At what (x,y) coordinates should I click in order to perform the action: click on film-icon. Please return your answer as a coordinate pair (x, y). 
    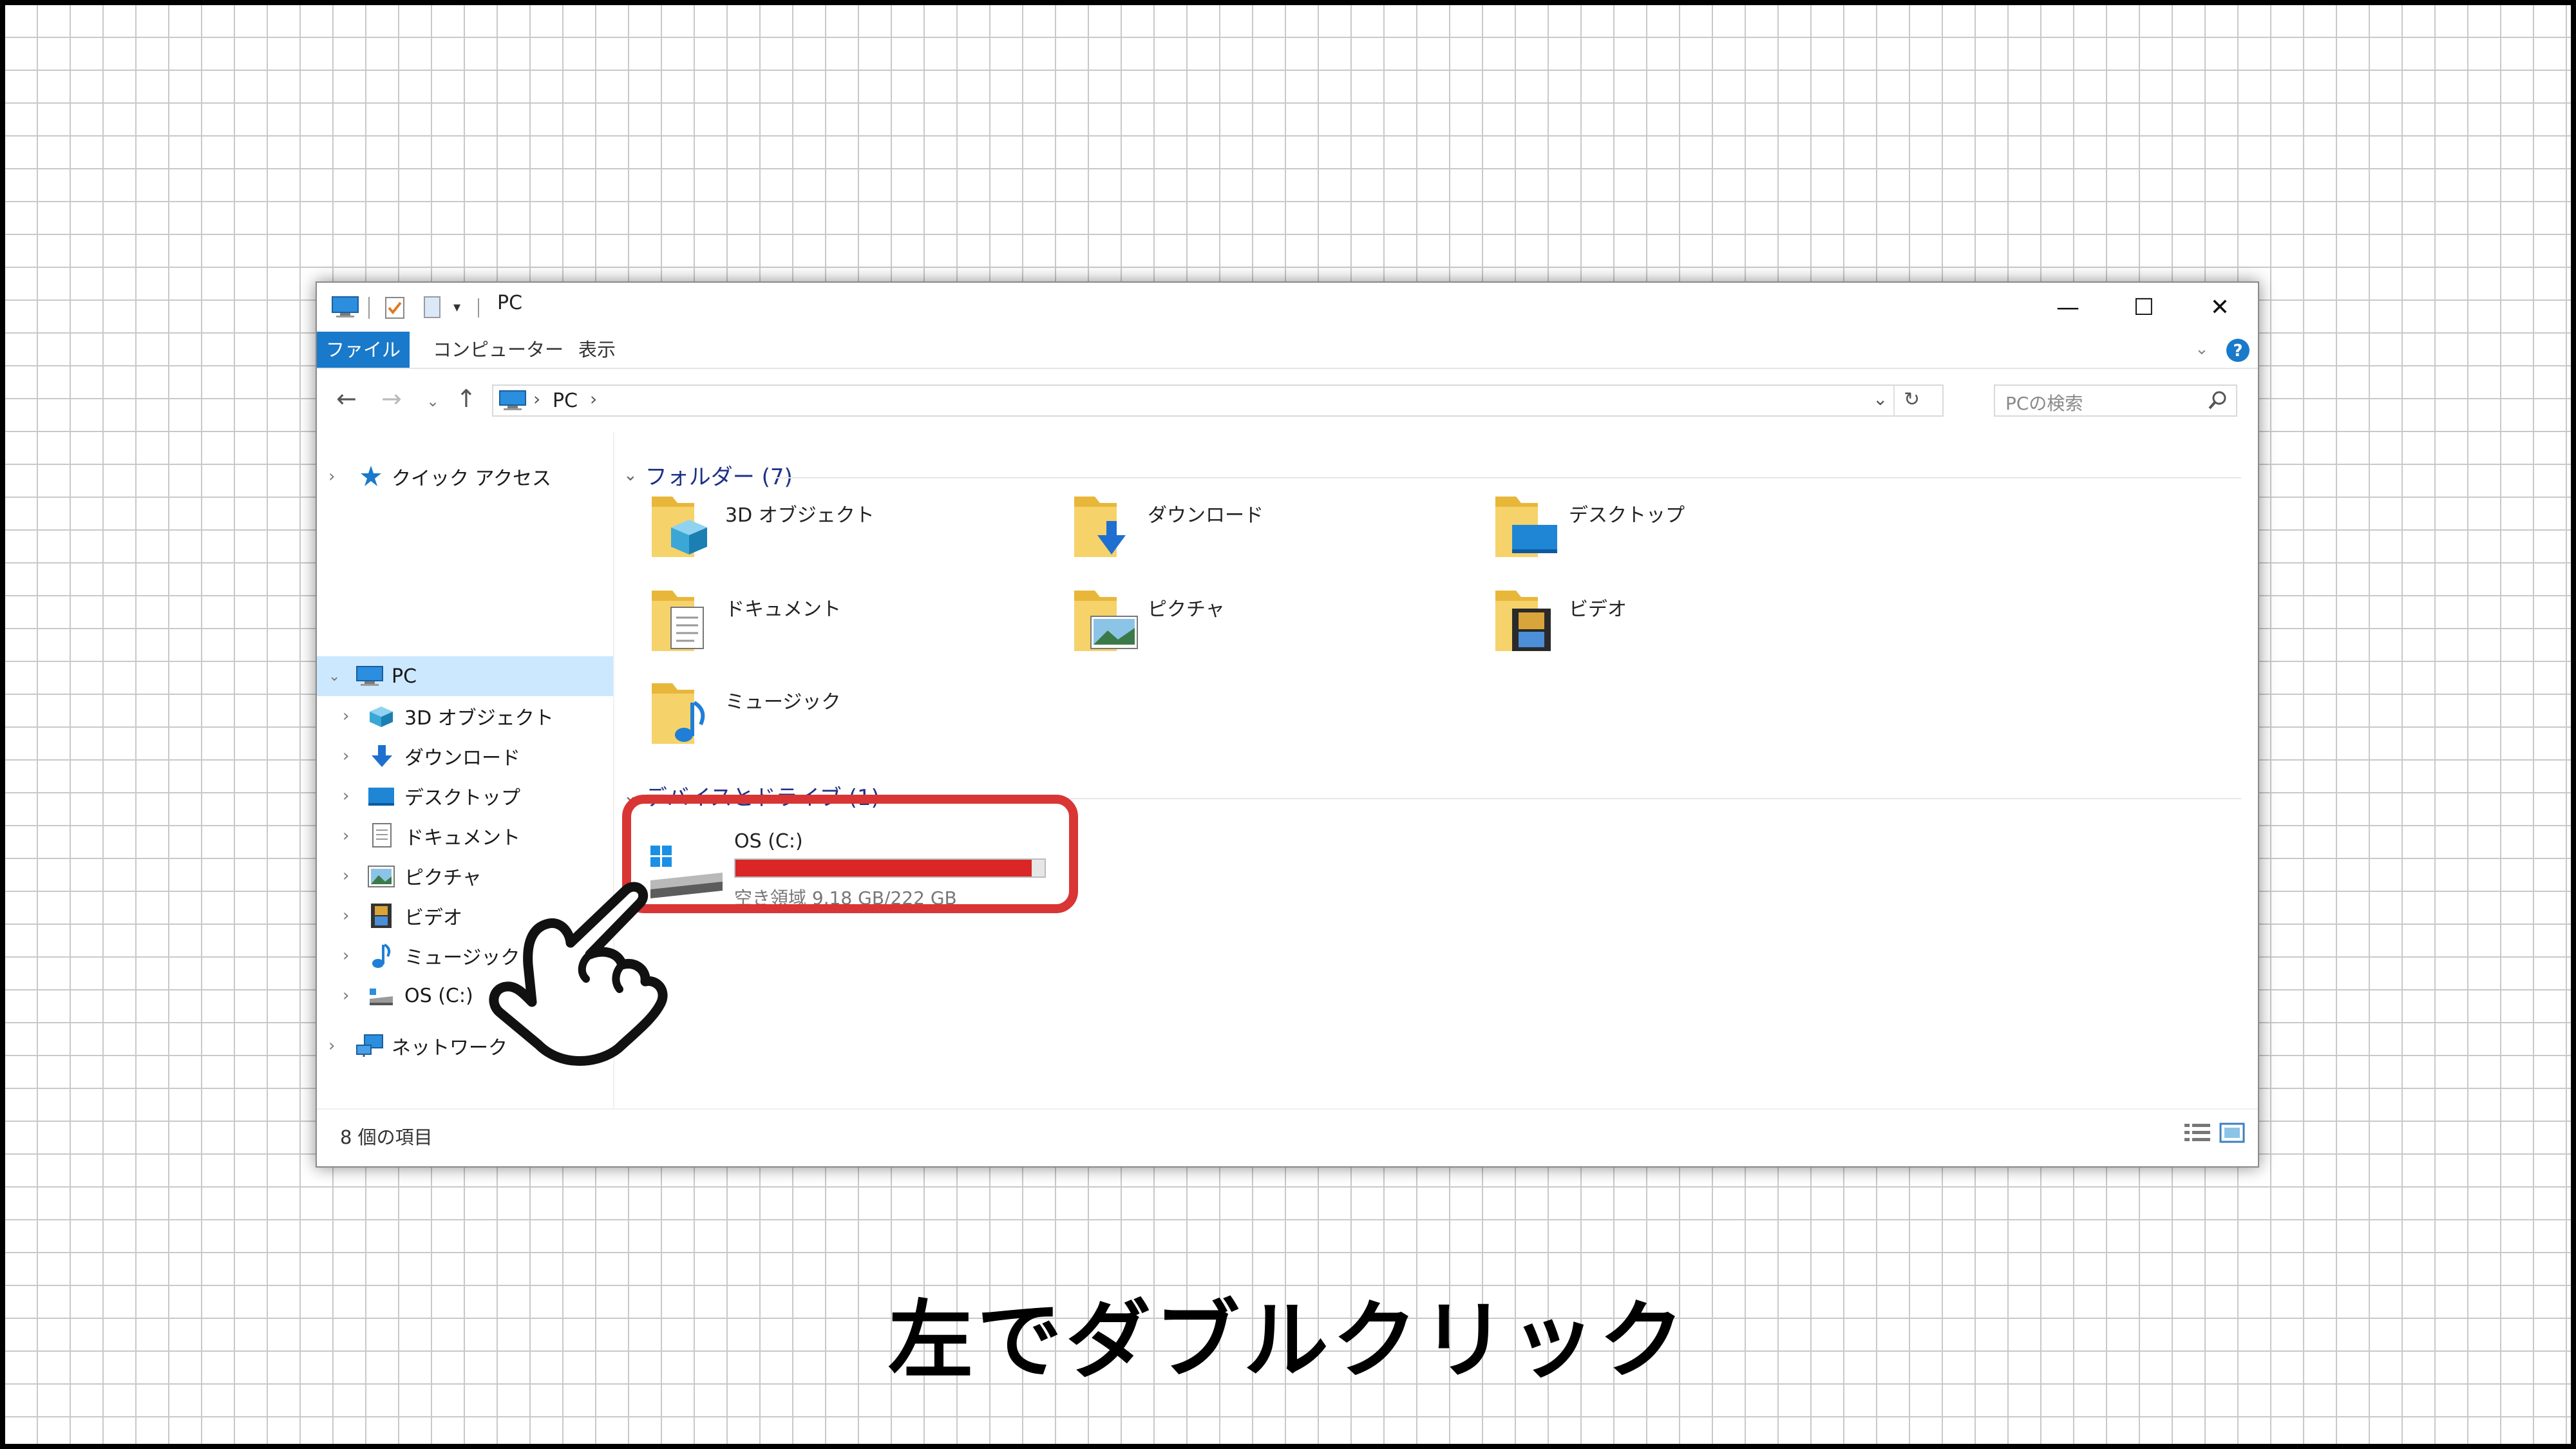
    Looking at the image, I should click on (382, 915).